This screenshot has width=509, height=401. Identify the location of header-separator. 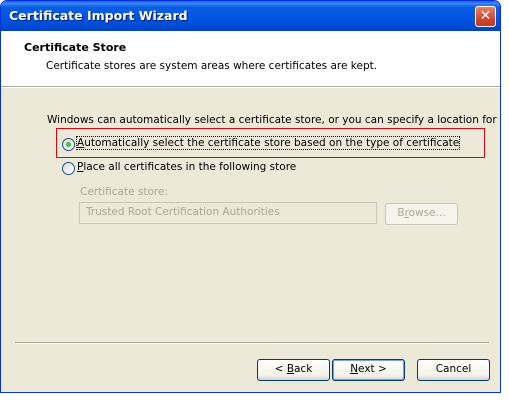
(250, 87).